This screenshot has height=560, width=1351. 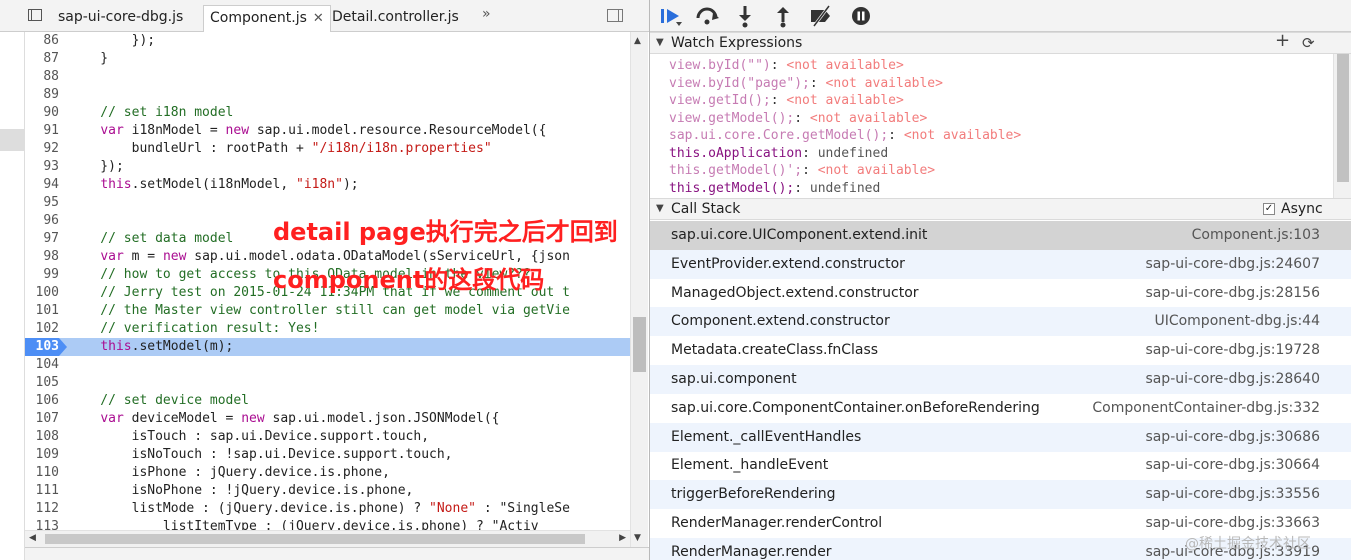 I want to click on line-number: 111, so click(x=42, y=491).